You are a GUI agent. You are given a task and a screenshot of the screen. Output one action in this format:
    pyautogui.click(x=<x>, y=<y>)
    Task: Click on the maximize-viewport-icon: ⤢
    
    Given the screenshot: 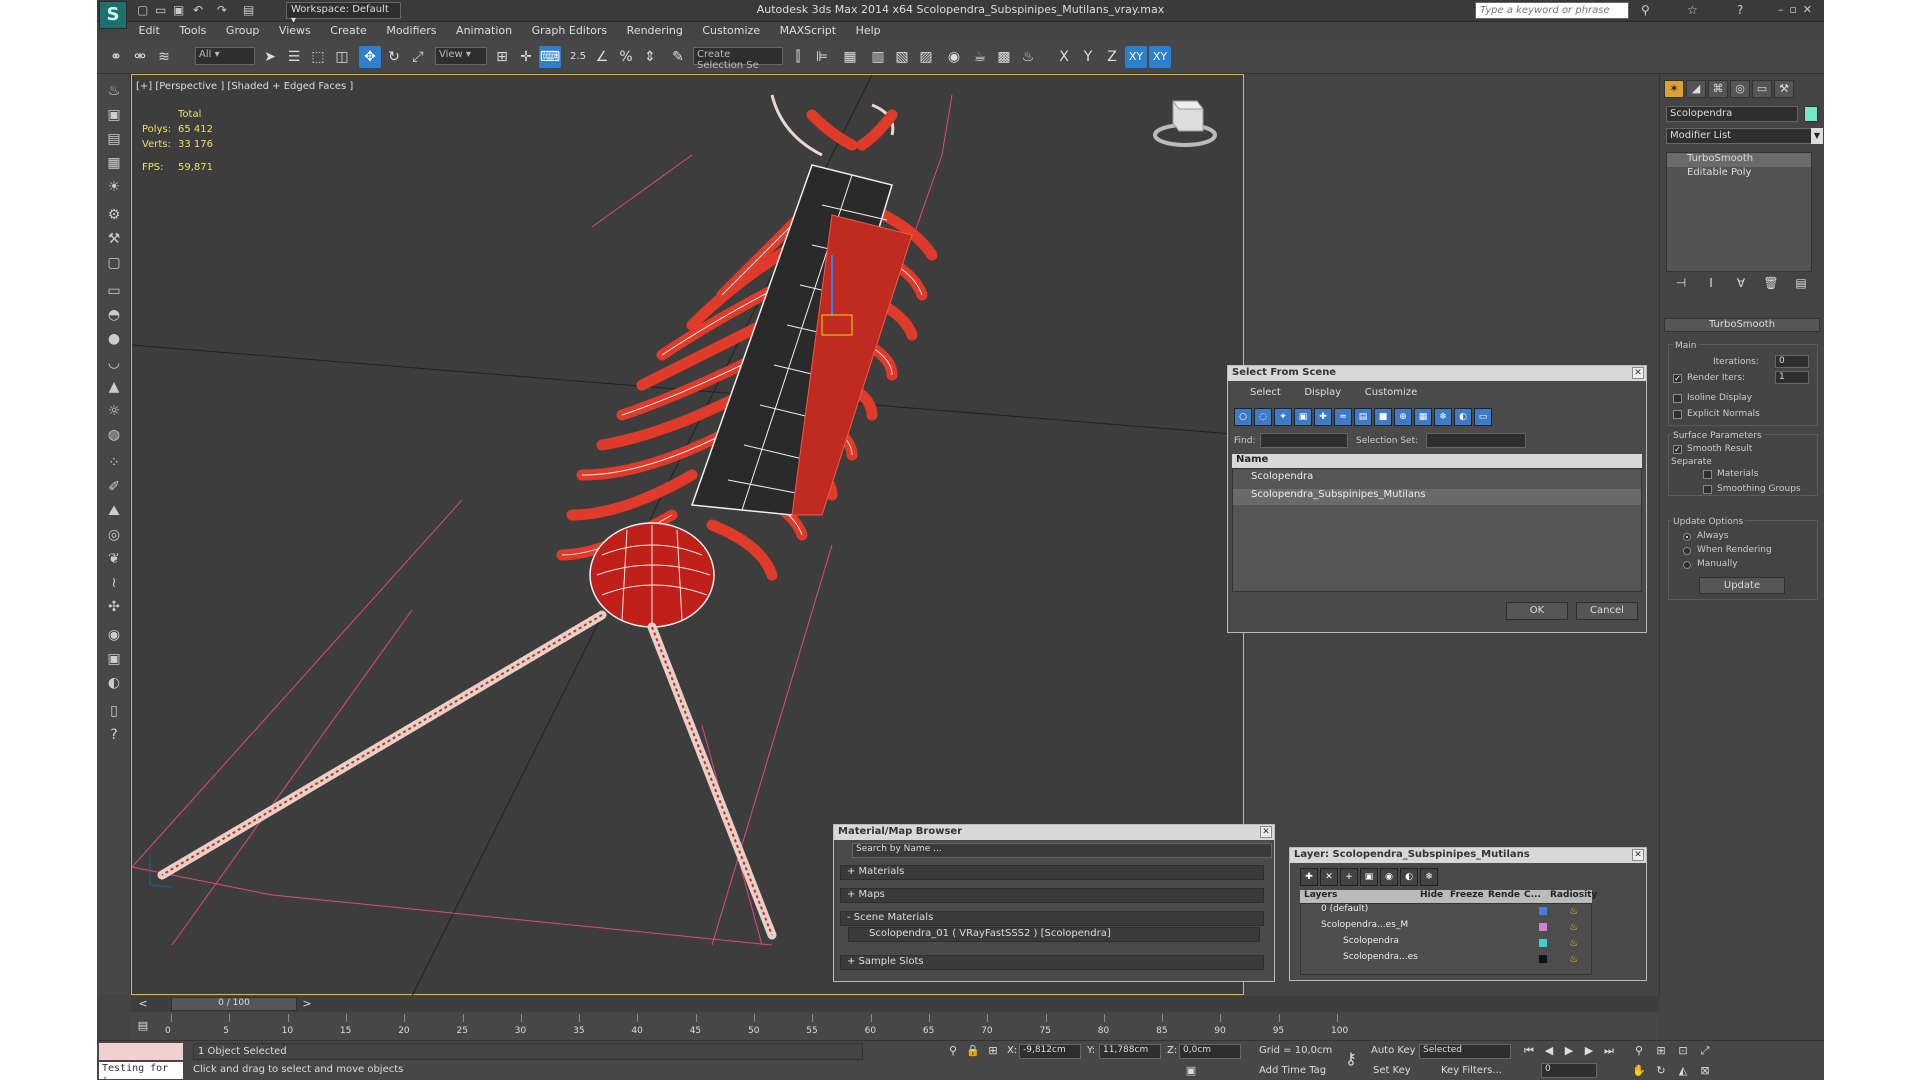 What is the action you would take?
    pyautogui.click(x=1705, y=1051)
    